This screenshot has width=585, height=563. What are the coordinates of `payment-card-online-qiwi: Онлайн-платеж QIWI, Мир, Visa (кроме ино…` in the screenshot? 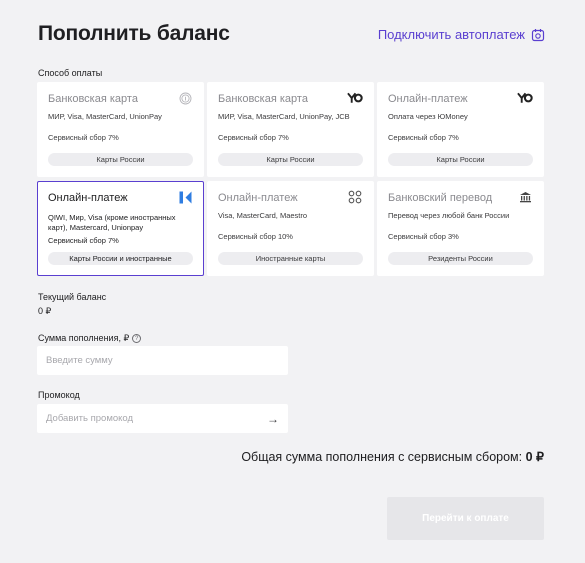 It's located at (120, 228).